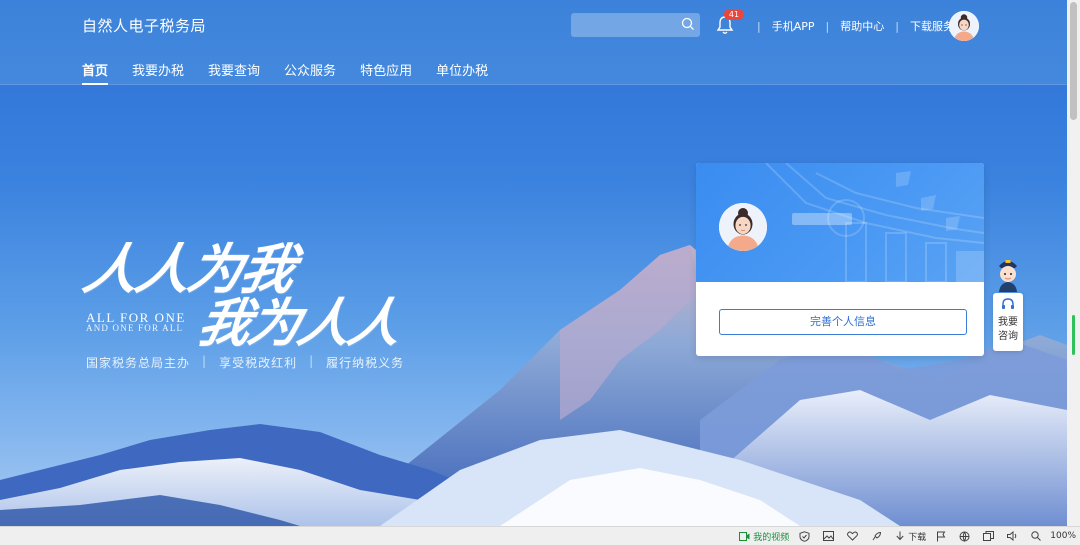 This screenshot has width=1080, height=545. I want to click on download-label: 下载, so click(917, 537).